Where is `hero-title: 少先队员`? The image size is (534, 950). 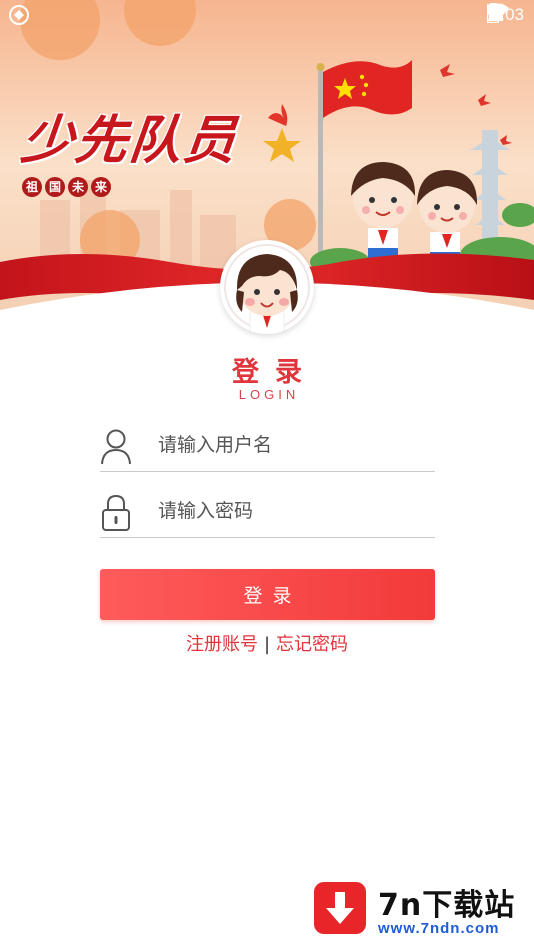 hero-title: 少先队员 is located at coordinates (129, 141).